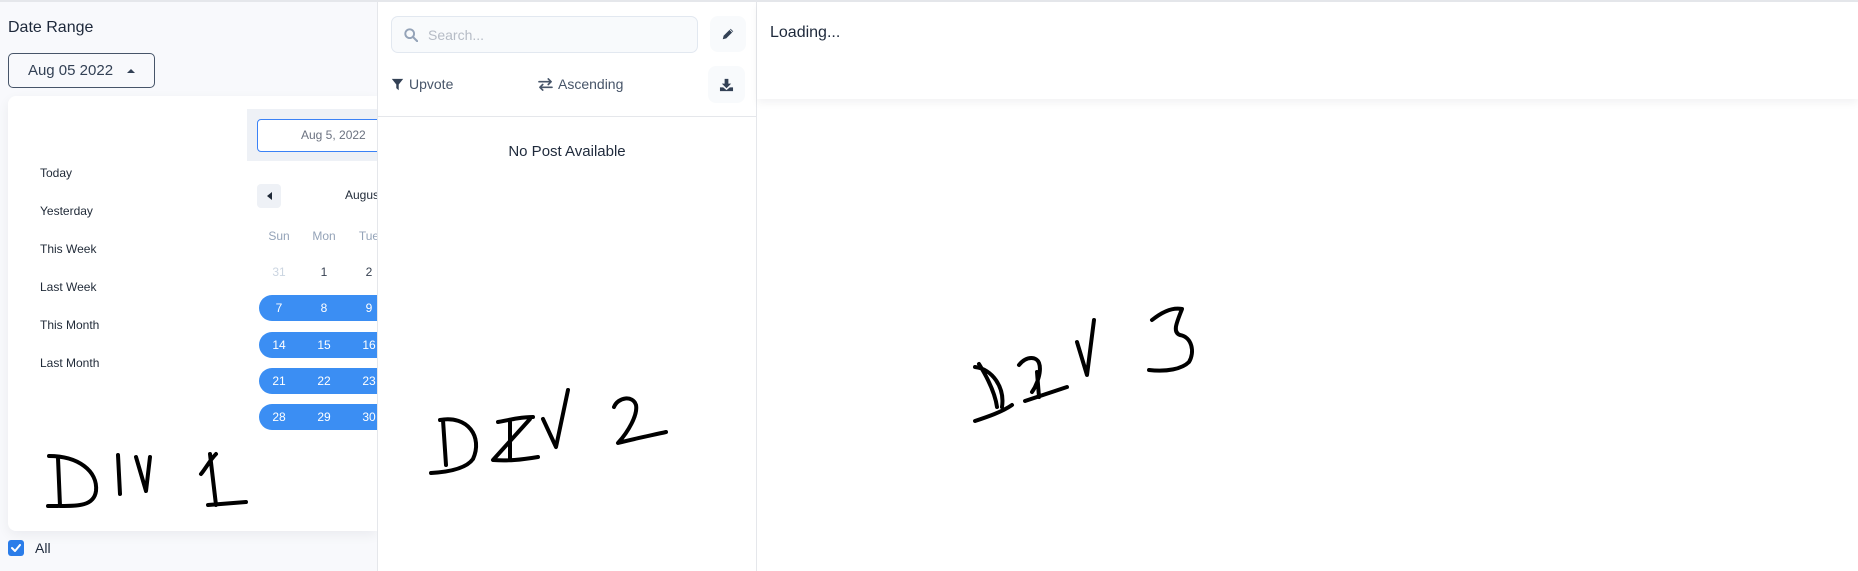  Describe the element at coordinates (411, 34) in the screenshot. I see `search-icon` at that location.